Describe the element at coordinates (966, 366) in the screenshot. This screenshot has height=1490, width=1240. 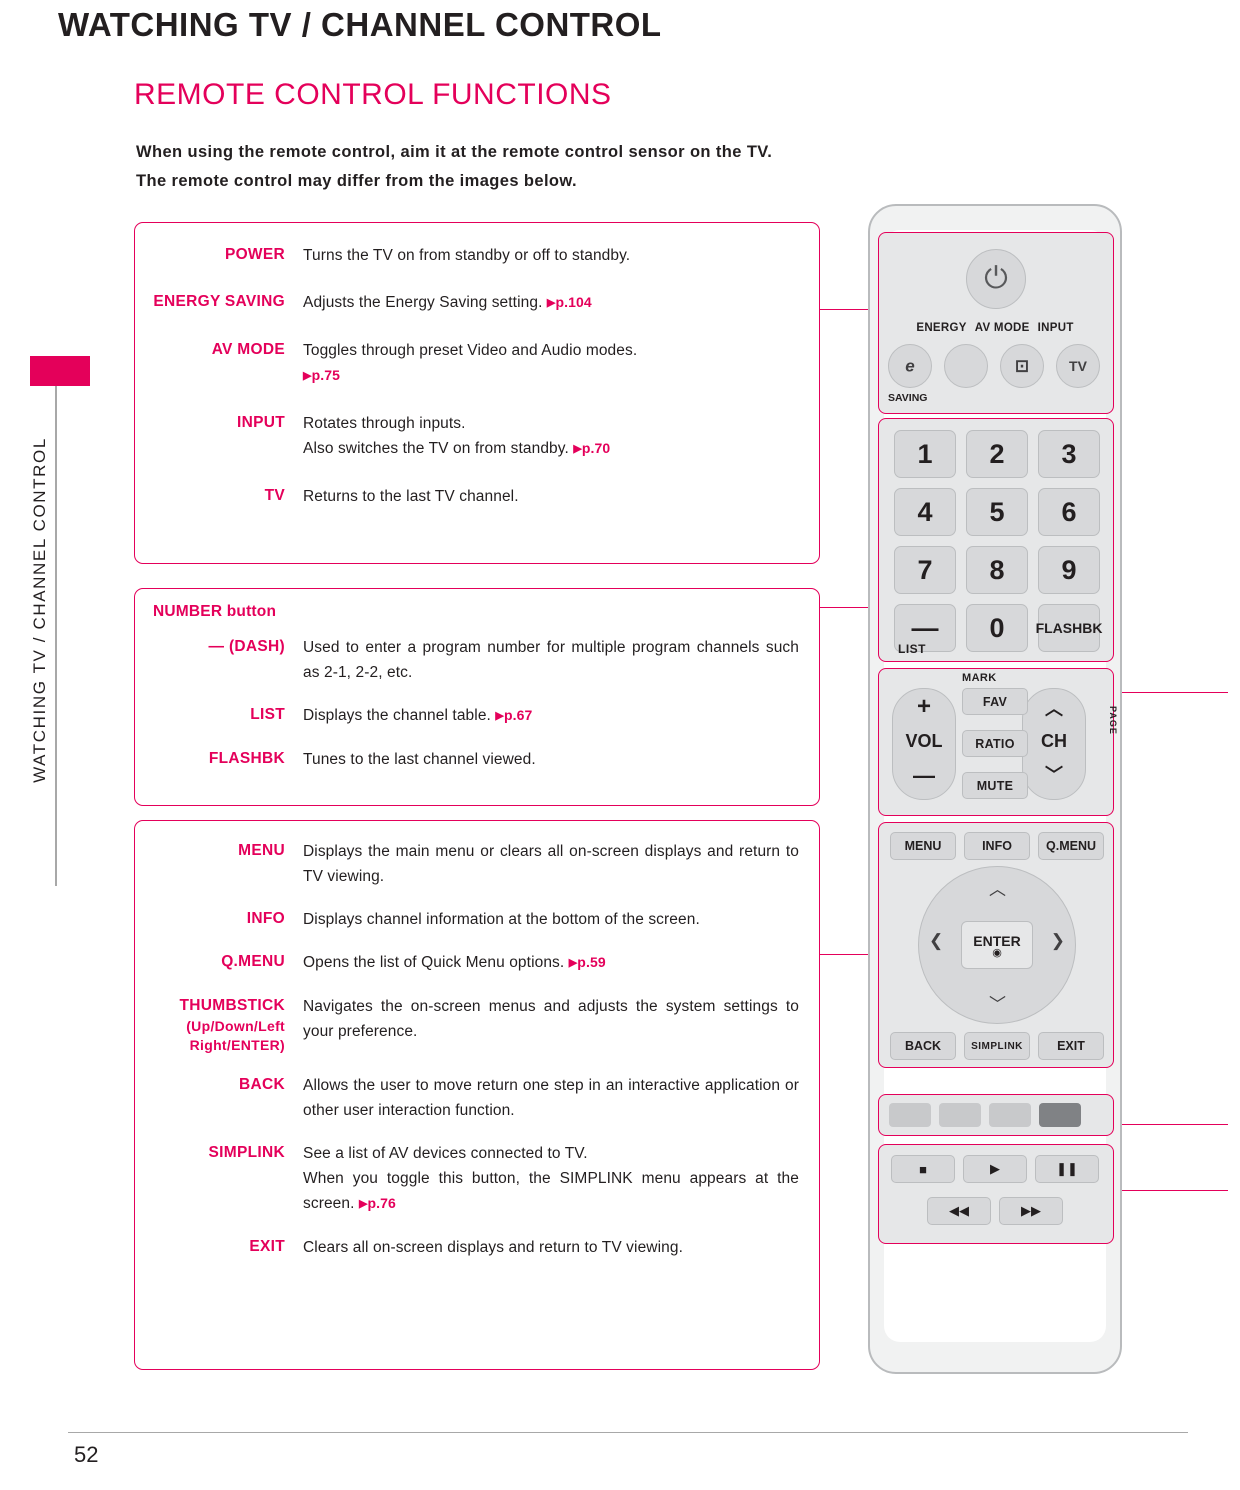
I see `remote-av-mode-button` at that location.